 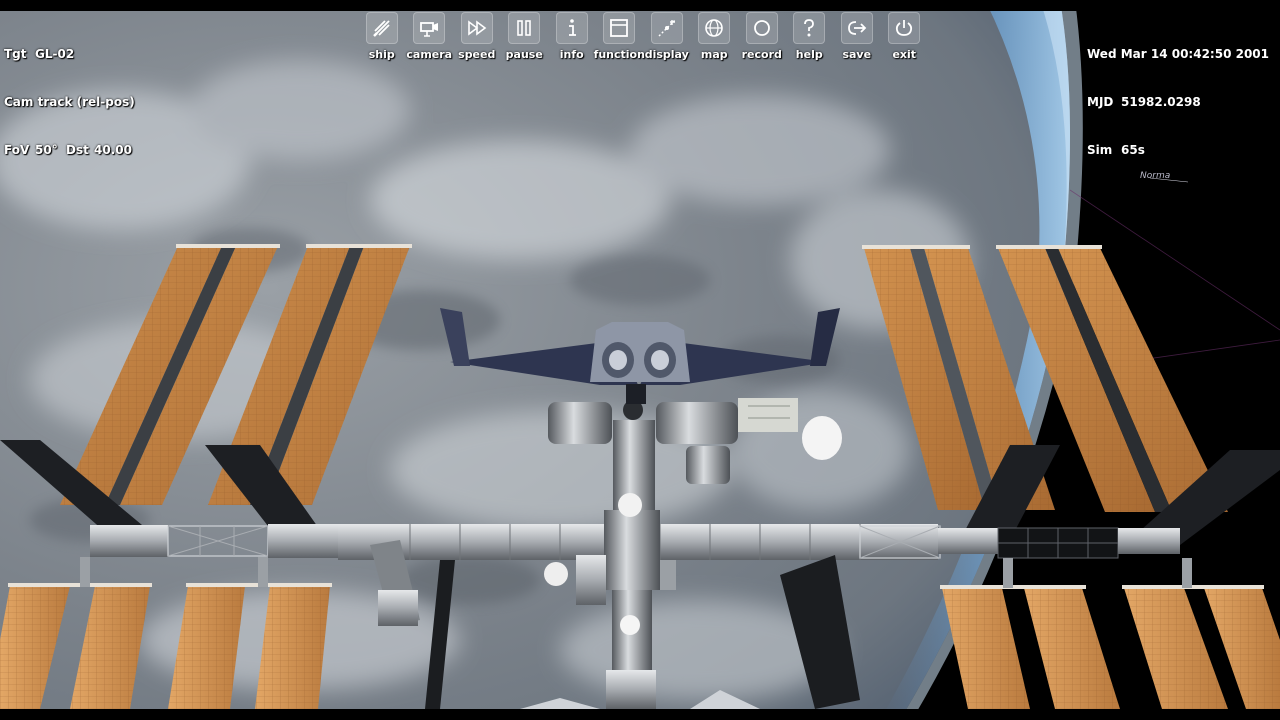 I want to click on fov-value: 50°, so click(x=46, y=150).